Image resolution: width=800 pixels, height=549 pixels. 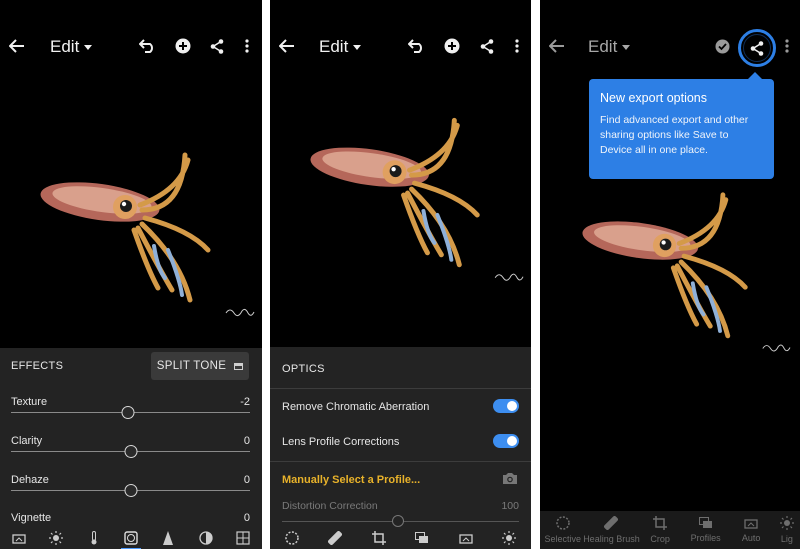 What do you see at coordinates (750, 530) in the screenshot?
I see `tool-auto: Auto` at bounding box center [750, 530].